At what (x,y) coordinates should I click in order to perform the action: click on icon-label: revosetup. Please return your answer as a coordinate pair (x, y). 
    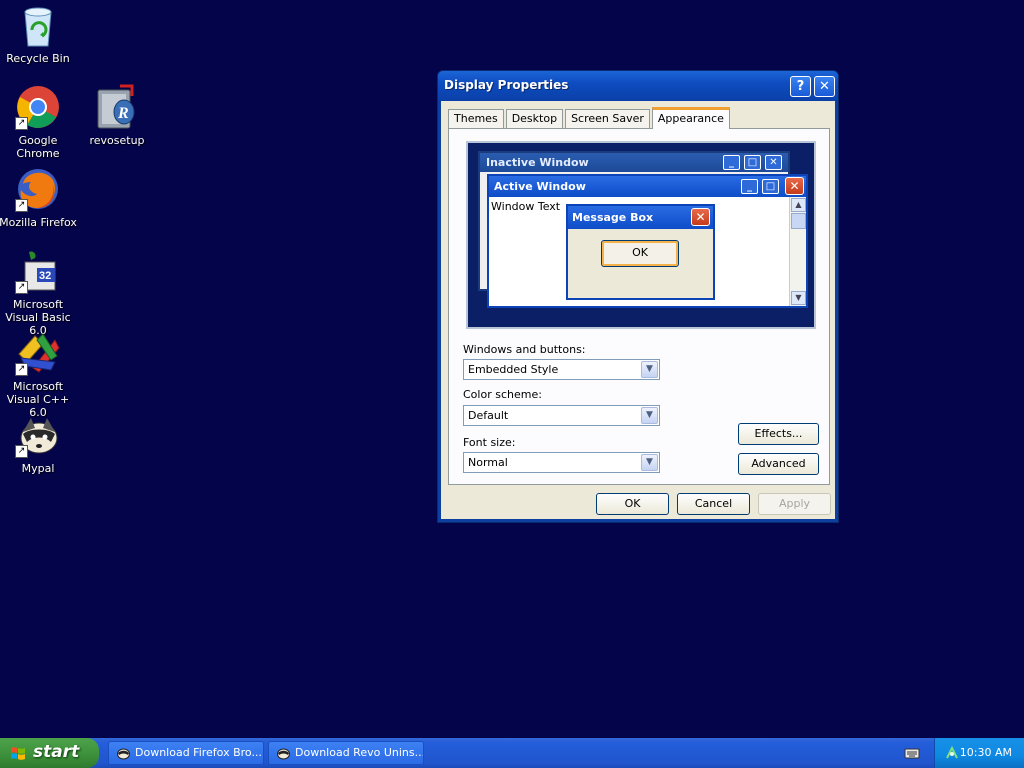
    Looking at the image, I should click on (117, 140).